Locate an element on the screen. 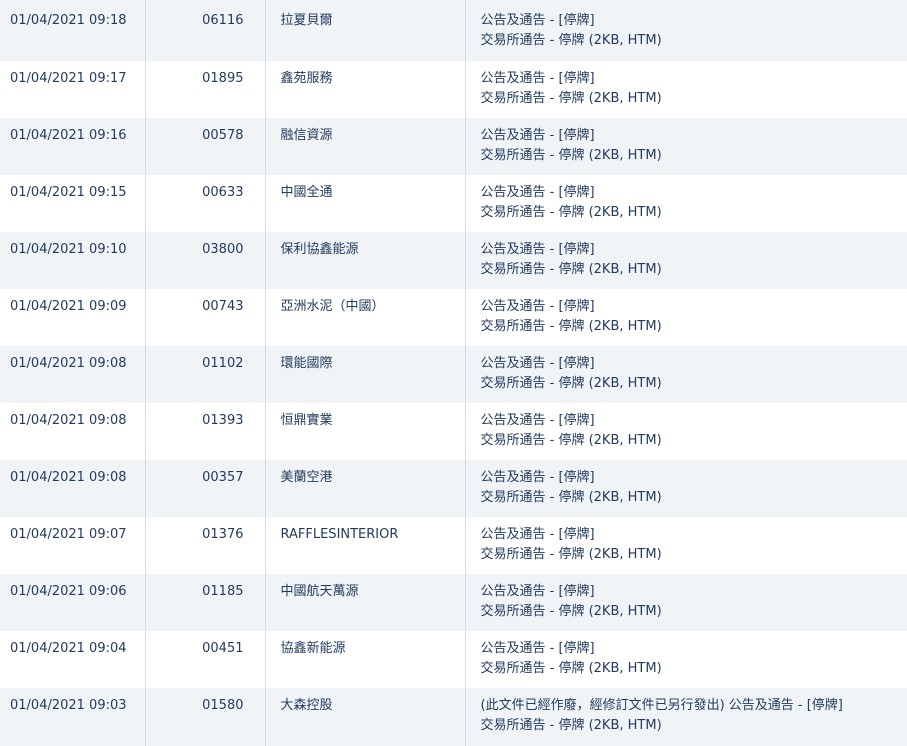 This screenshot has width=907, height=746. stock-name: 中國全通 is located at coordinates (306, 192).